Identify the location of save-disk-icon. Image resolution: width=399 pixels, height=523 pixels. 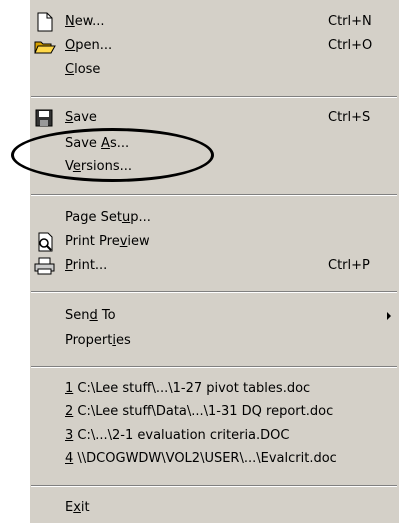
(45, 118).